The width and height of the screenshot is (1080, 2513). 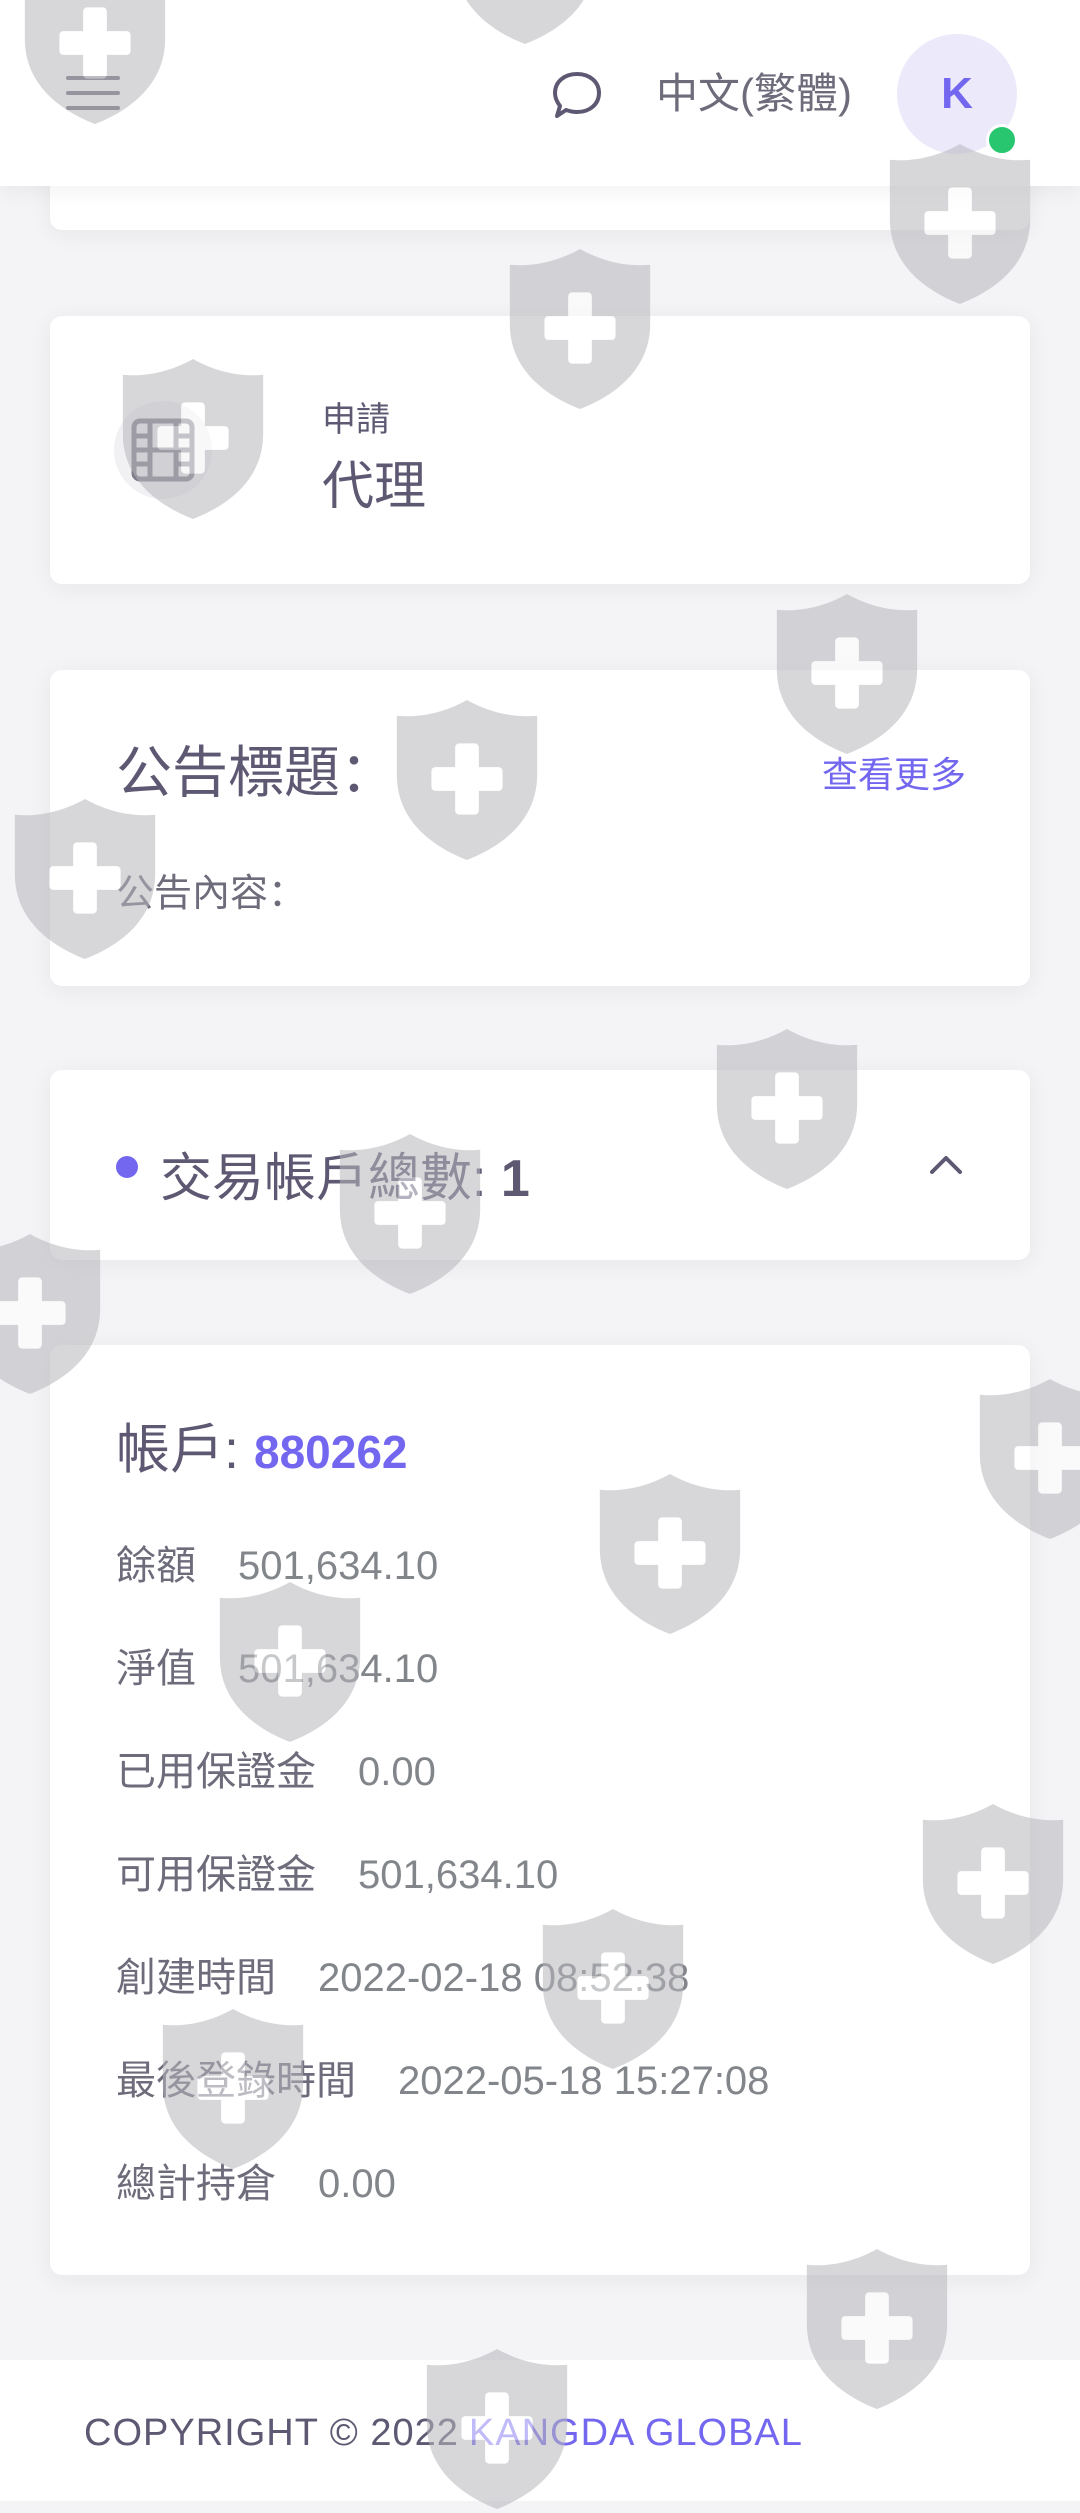 I want to click on chat-icon, so click(x=577, y=95).